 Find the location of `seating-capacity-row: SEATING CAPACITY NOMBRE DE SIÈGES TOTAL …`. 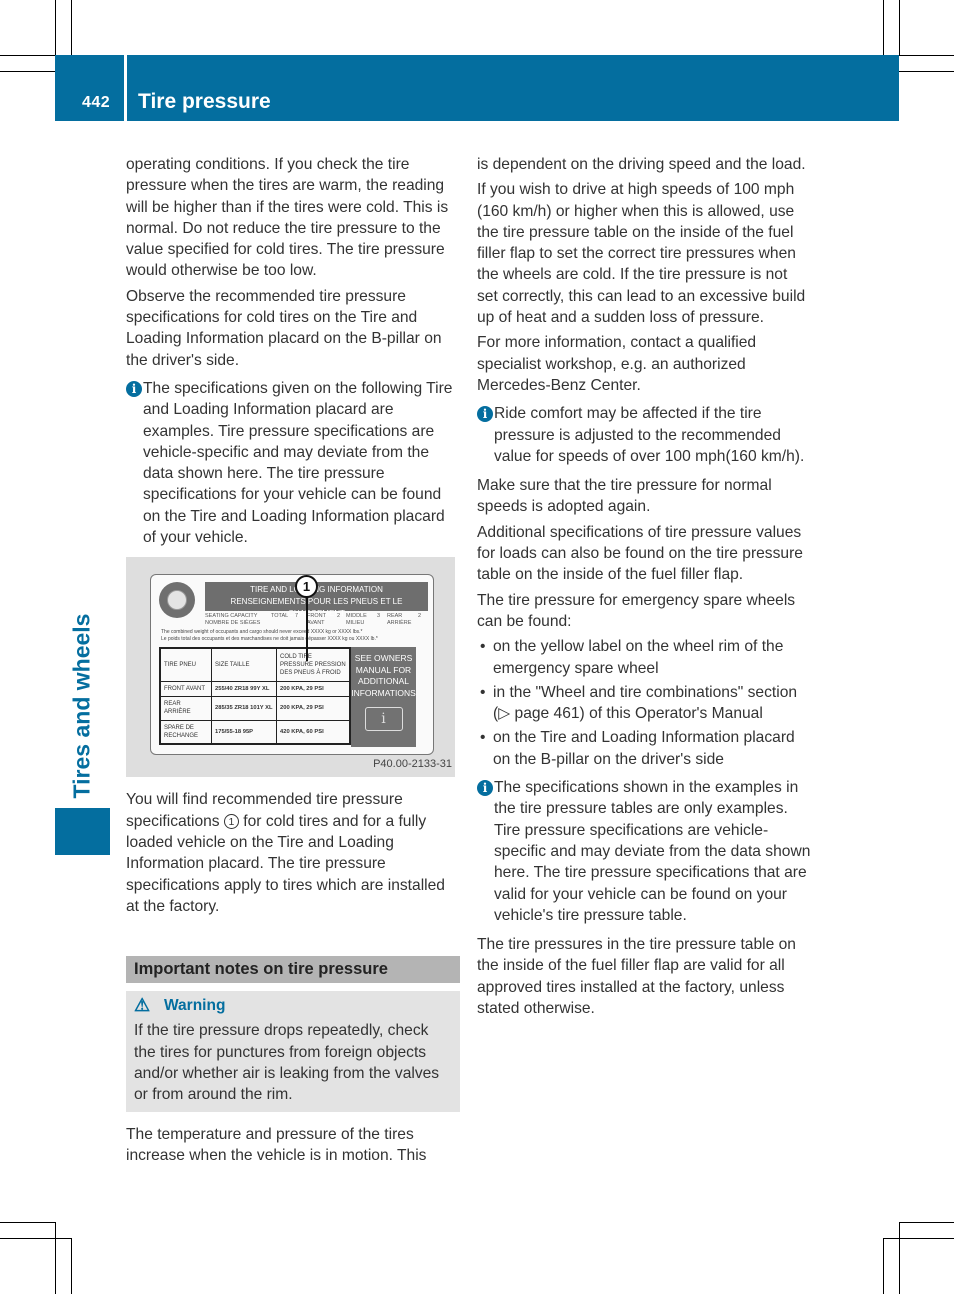

seating-capacity-row: SEATING CAPACITY NOMBRE DE SIÈGES TOTAL … is located at coordinates (317, 620).